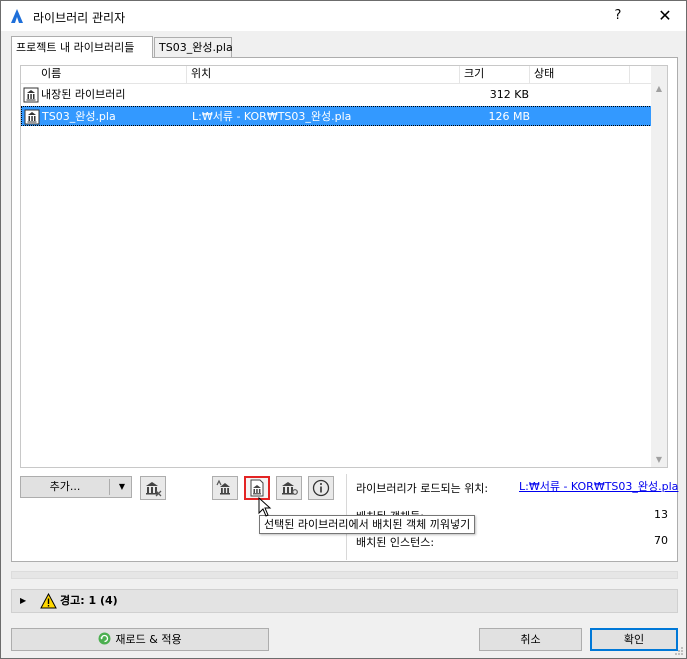 This screenshot has height=659, width=687. Describe the element at coordinates (48, 601) in the screenshot. I see `warning-icon` at that location.